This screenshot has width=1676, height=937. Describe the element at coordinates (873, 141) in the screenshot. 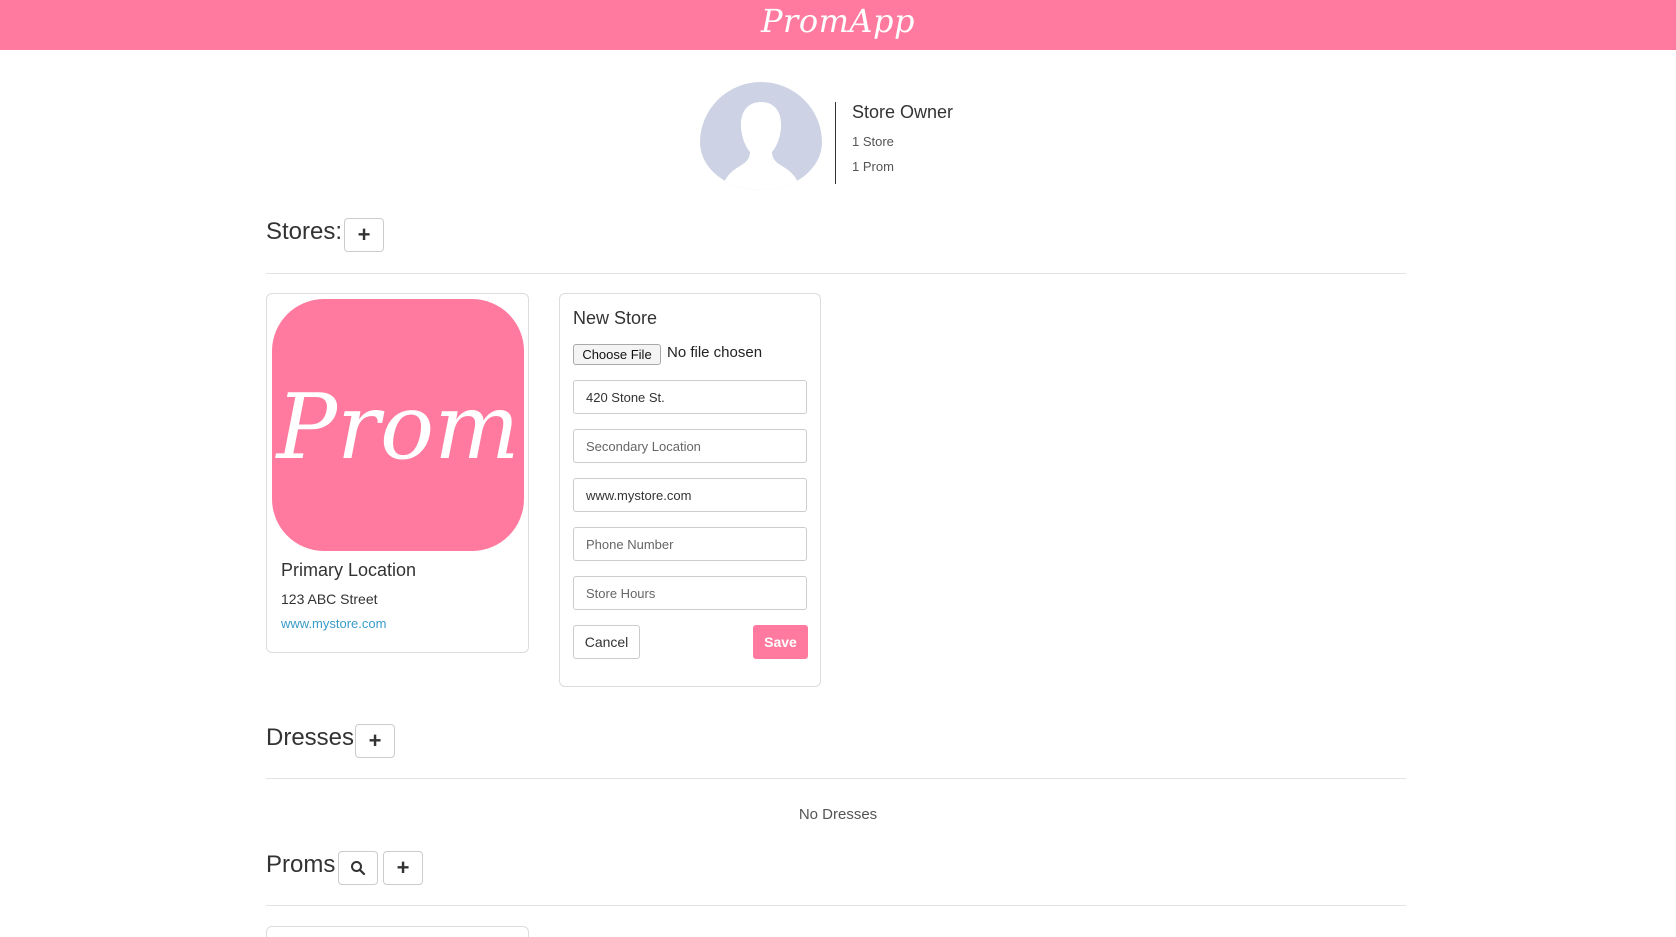

I see `stores-count: 1 Store` at that location.